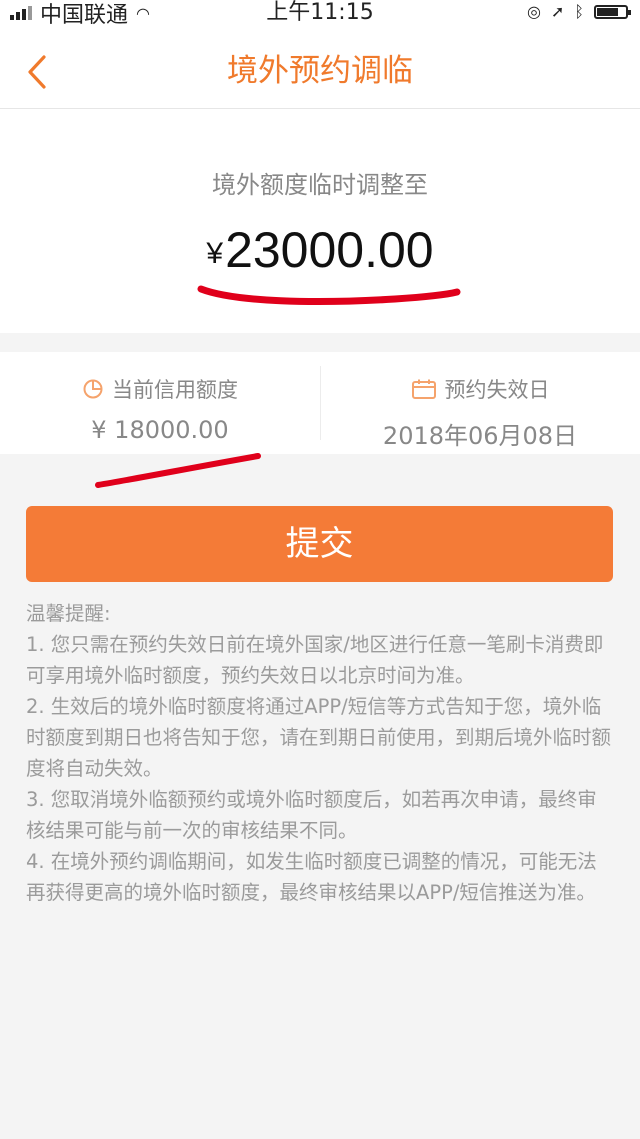  What do you see at coordinates (175, 390) in the screenshot?
I see `current-limit-label: 当前信用额度` at bounding box center [175, 390].